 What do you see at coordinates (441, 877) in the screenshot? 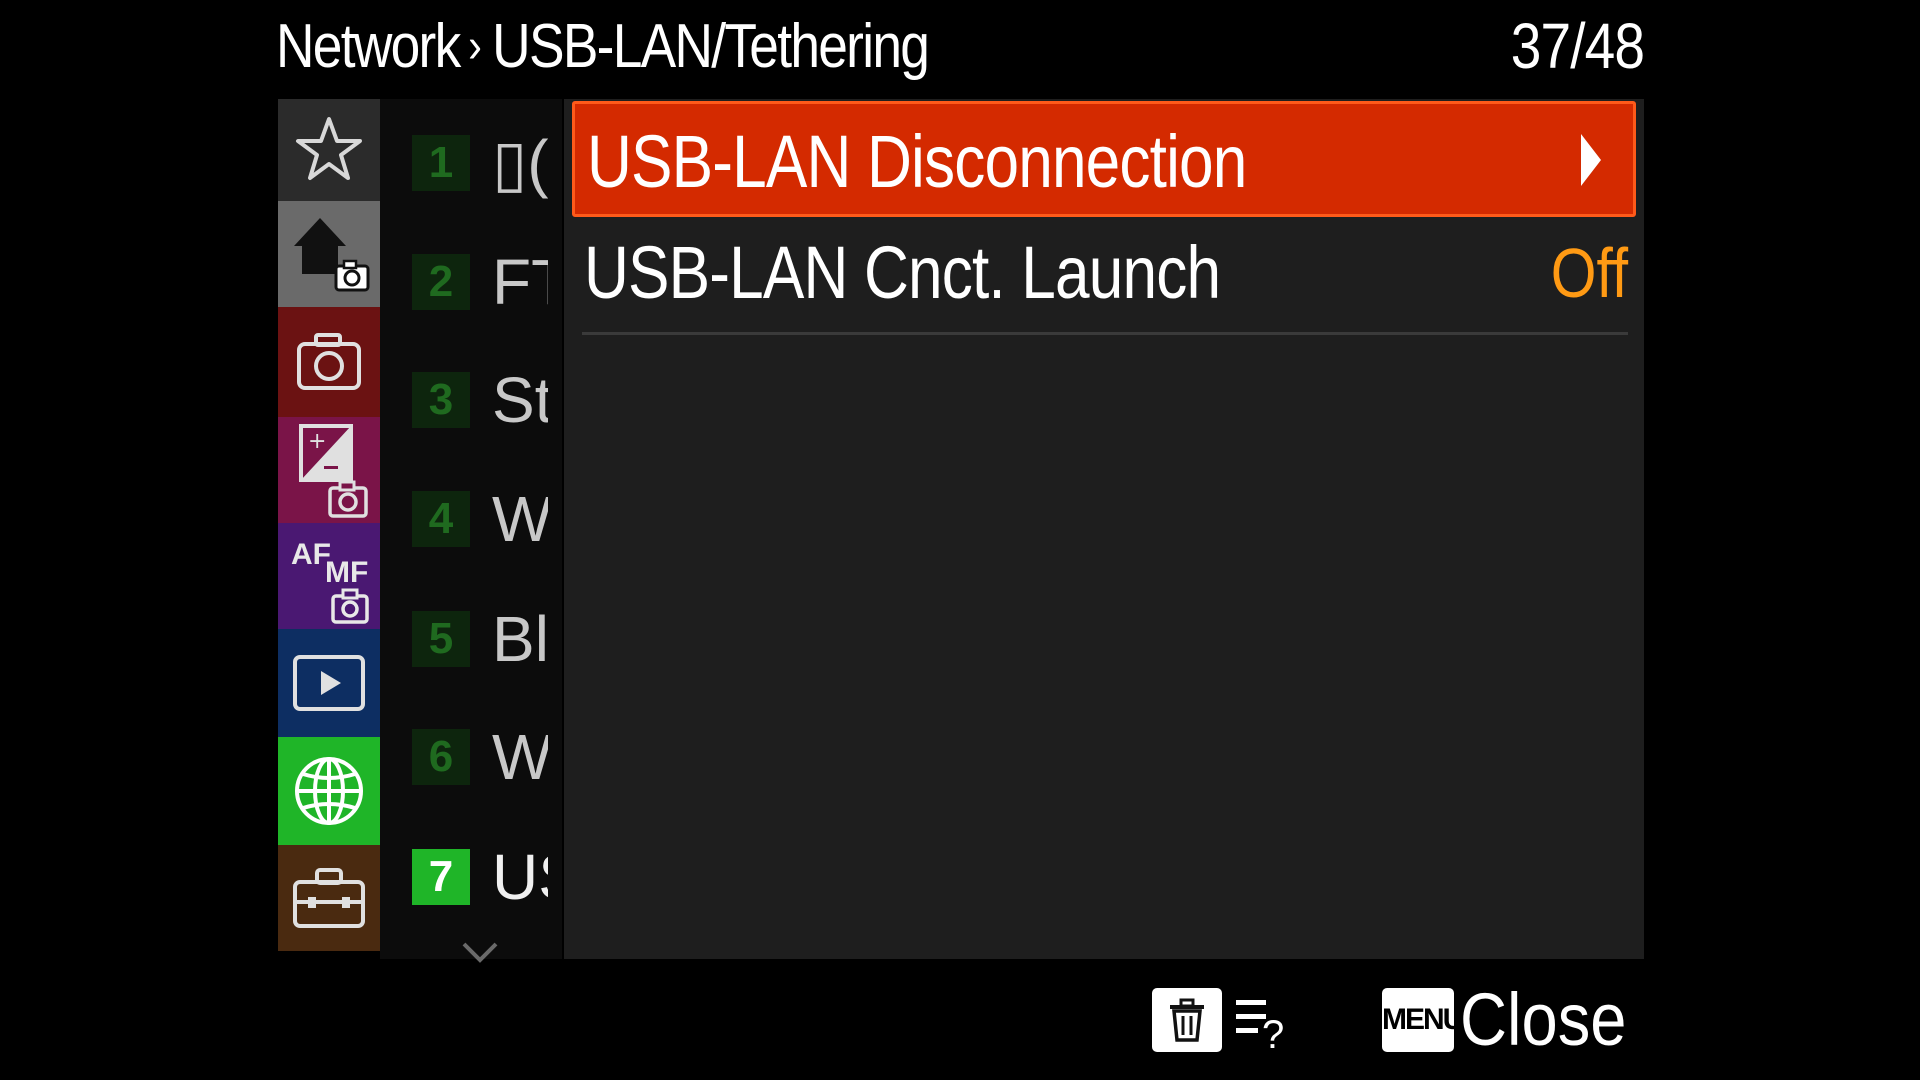
I see `page-number: 7` at bounding box center [441, 877].